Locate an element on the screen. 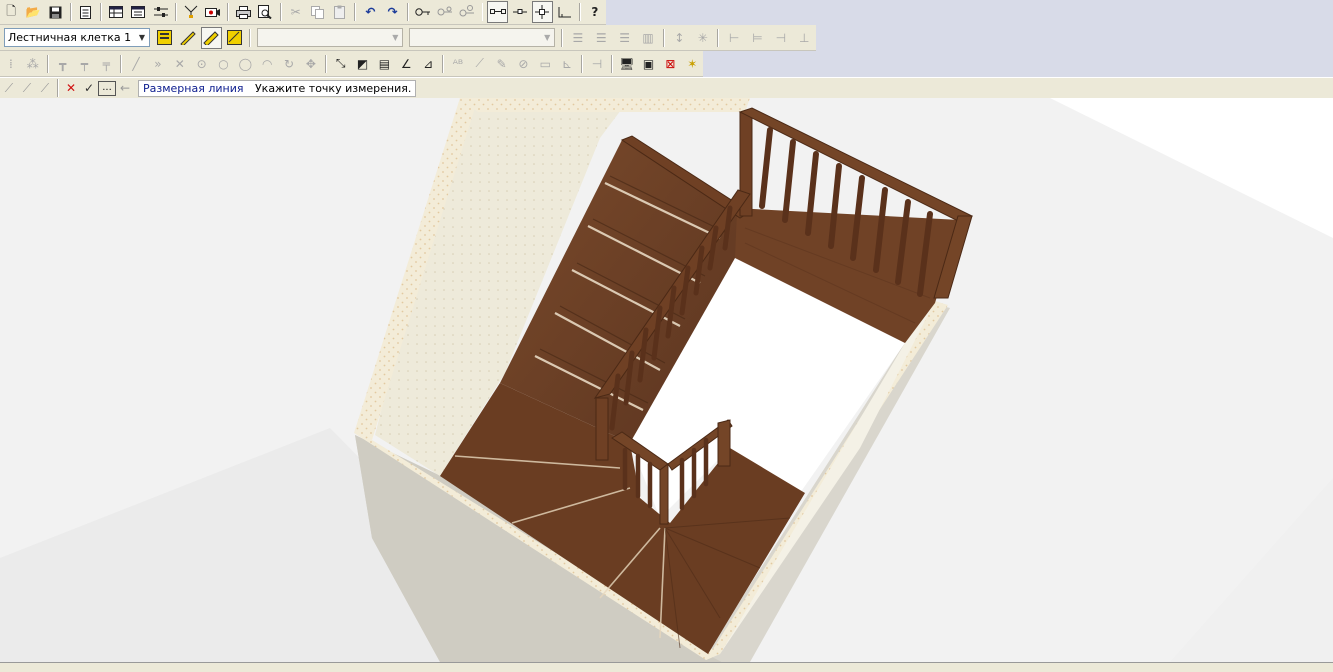  confirm-icon: ✓ is located at coordinates (89, 88).